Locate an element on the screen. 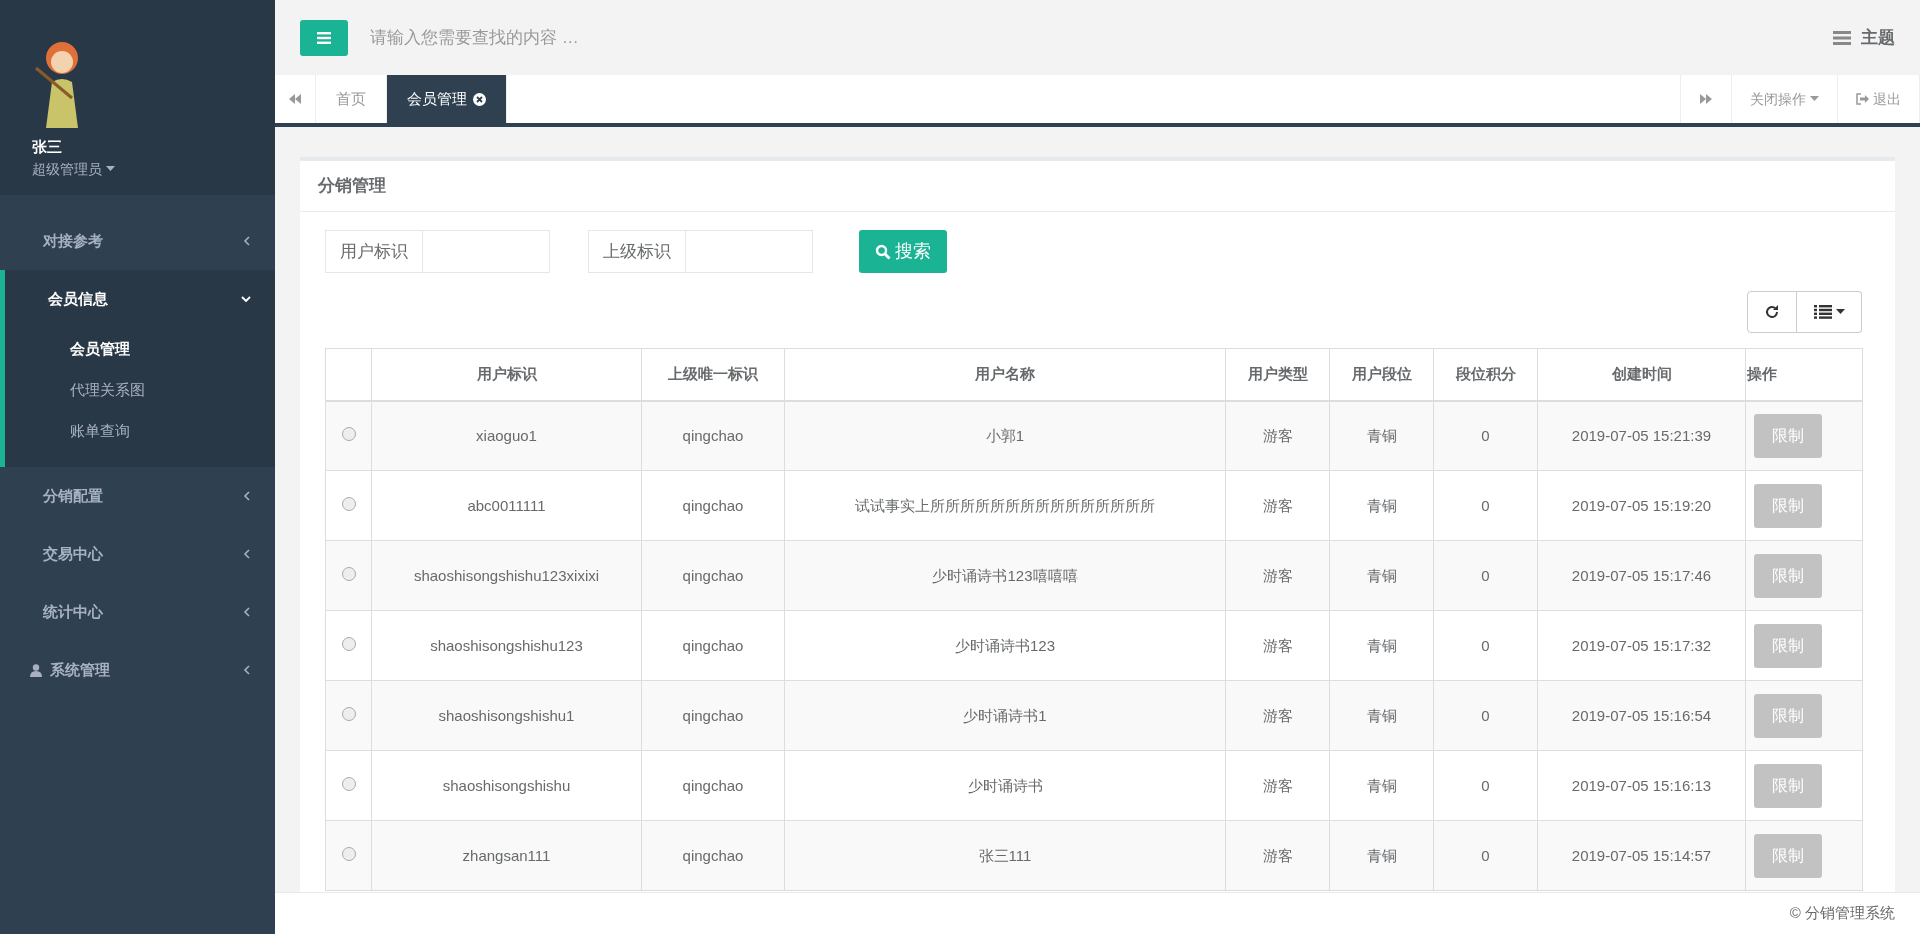  table-cell: 小郭1 is located at coordinates (1005, 435).